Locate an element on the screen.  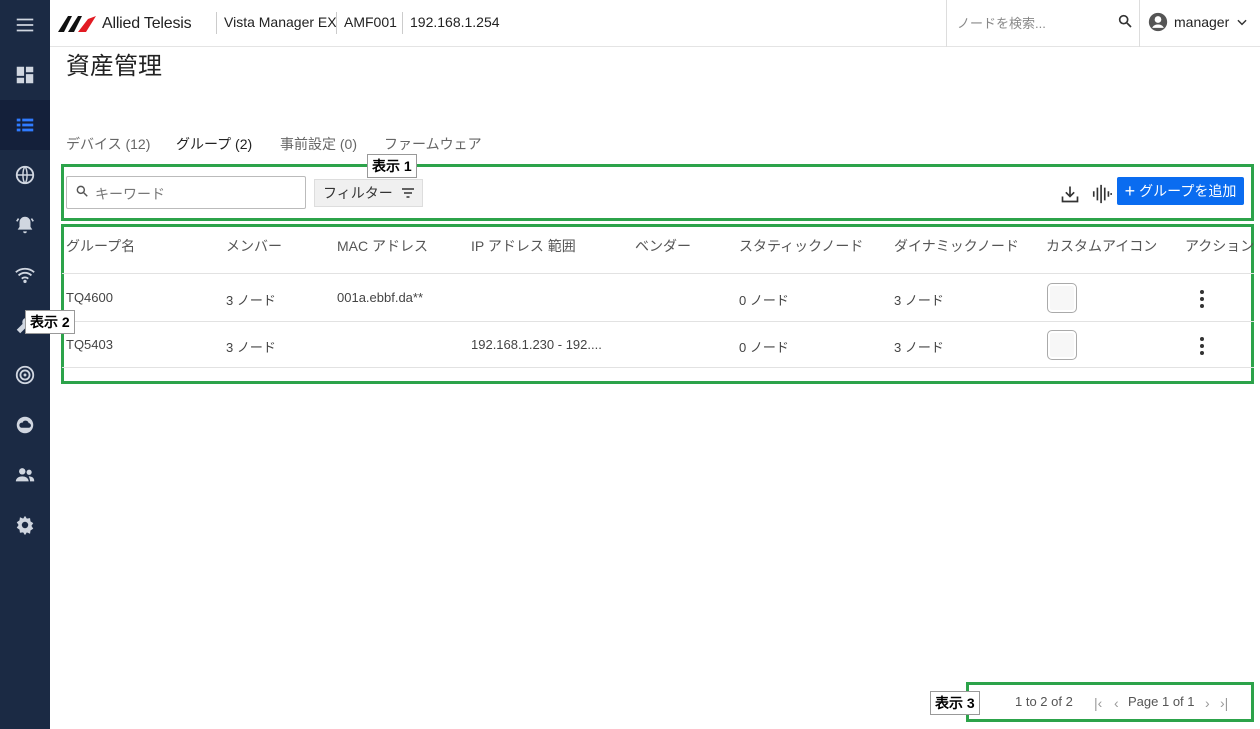
keyword-placeholder: キーワード is located at coordinates (130, 194).